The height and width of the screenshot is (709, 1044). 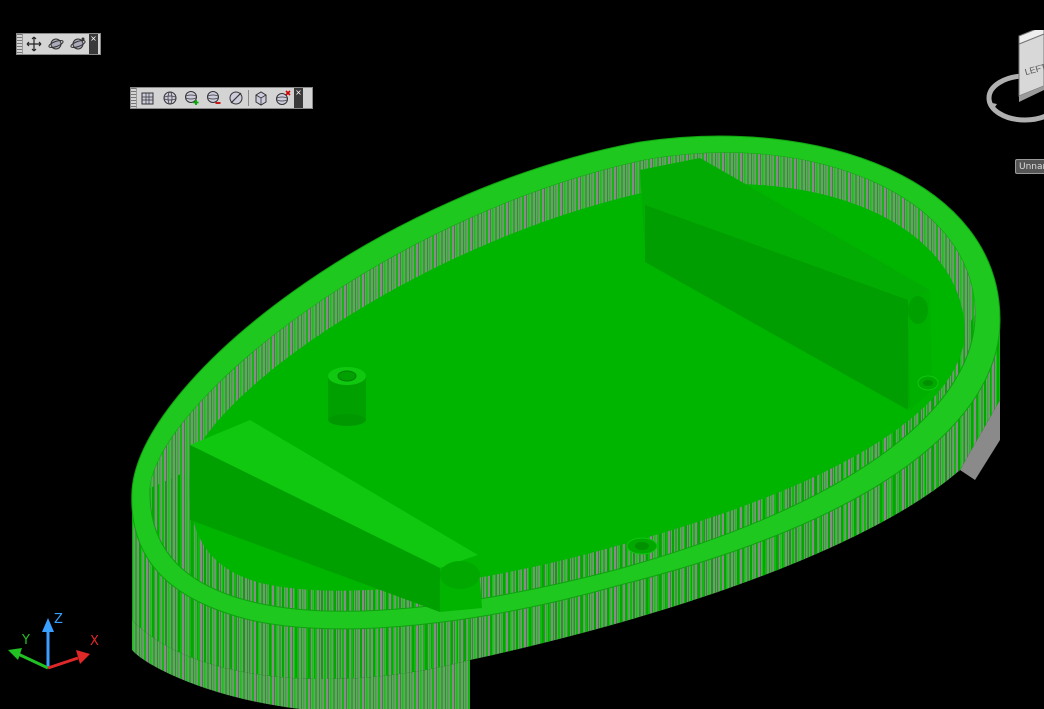 What do you see at coordinates (58, 619) in the screenshot?
I see `ucs-z-label: Z` at bounding box center [58, 619].